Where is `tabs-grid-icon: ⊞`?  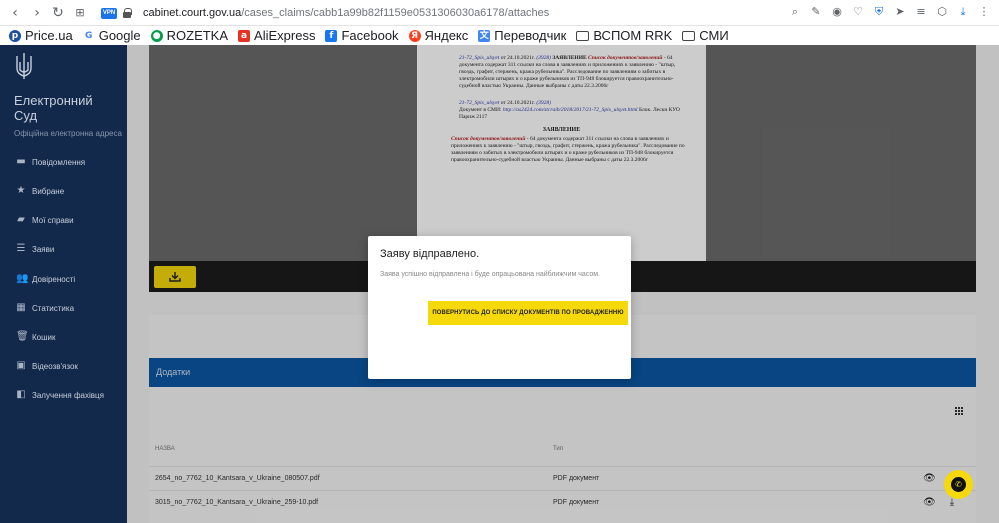 tabs-grid-icon: ⊞ is located at coordinates (80, 13).